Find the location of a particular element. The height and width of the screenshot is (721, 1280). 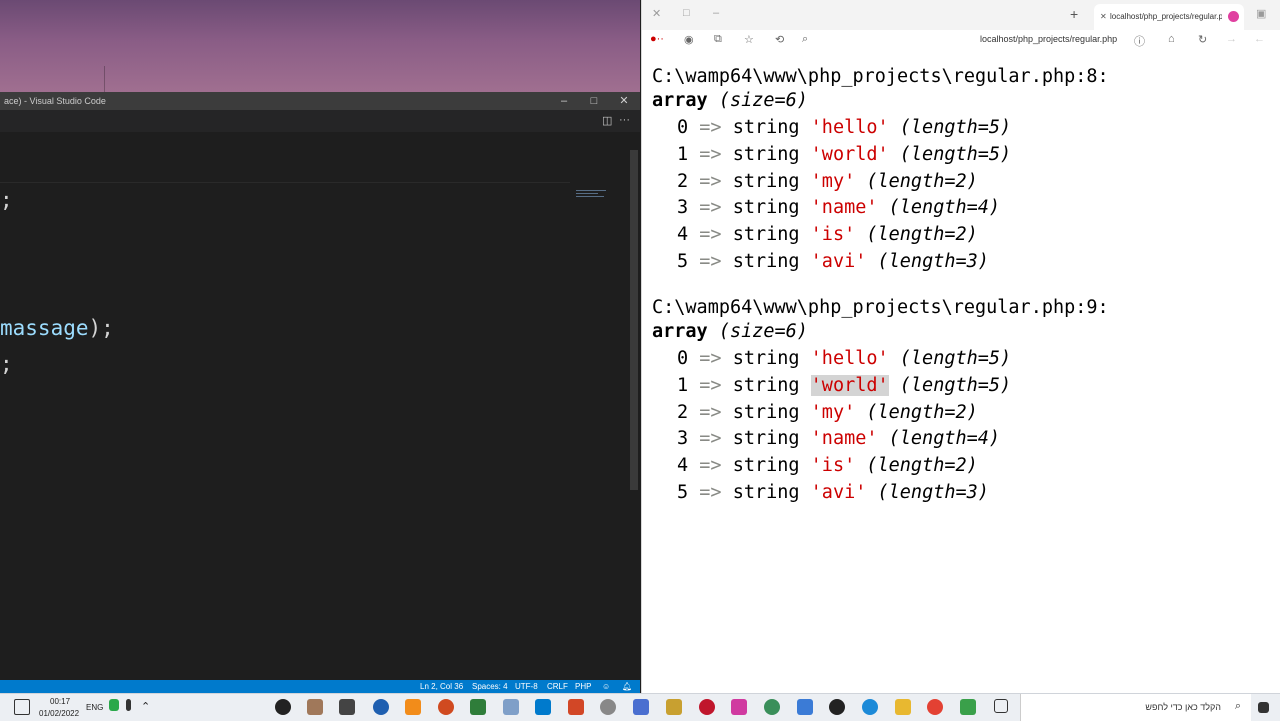

read-aloud-icon: ⟲ is located at coordinates (779, 39).